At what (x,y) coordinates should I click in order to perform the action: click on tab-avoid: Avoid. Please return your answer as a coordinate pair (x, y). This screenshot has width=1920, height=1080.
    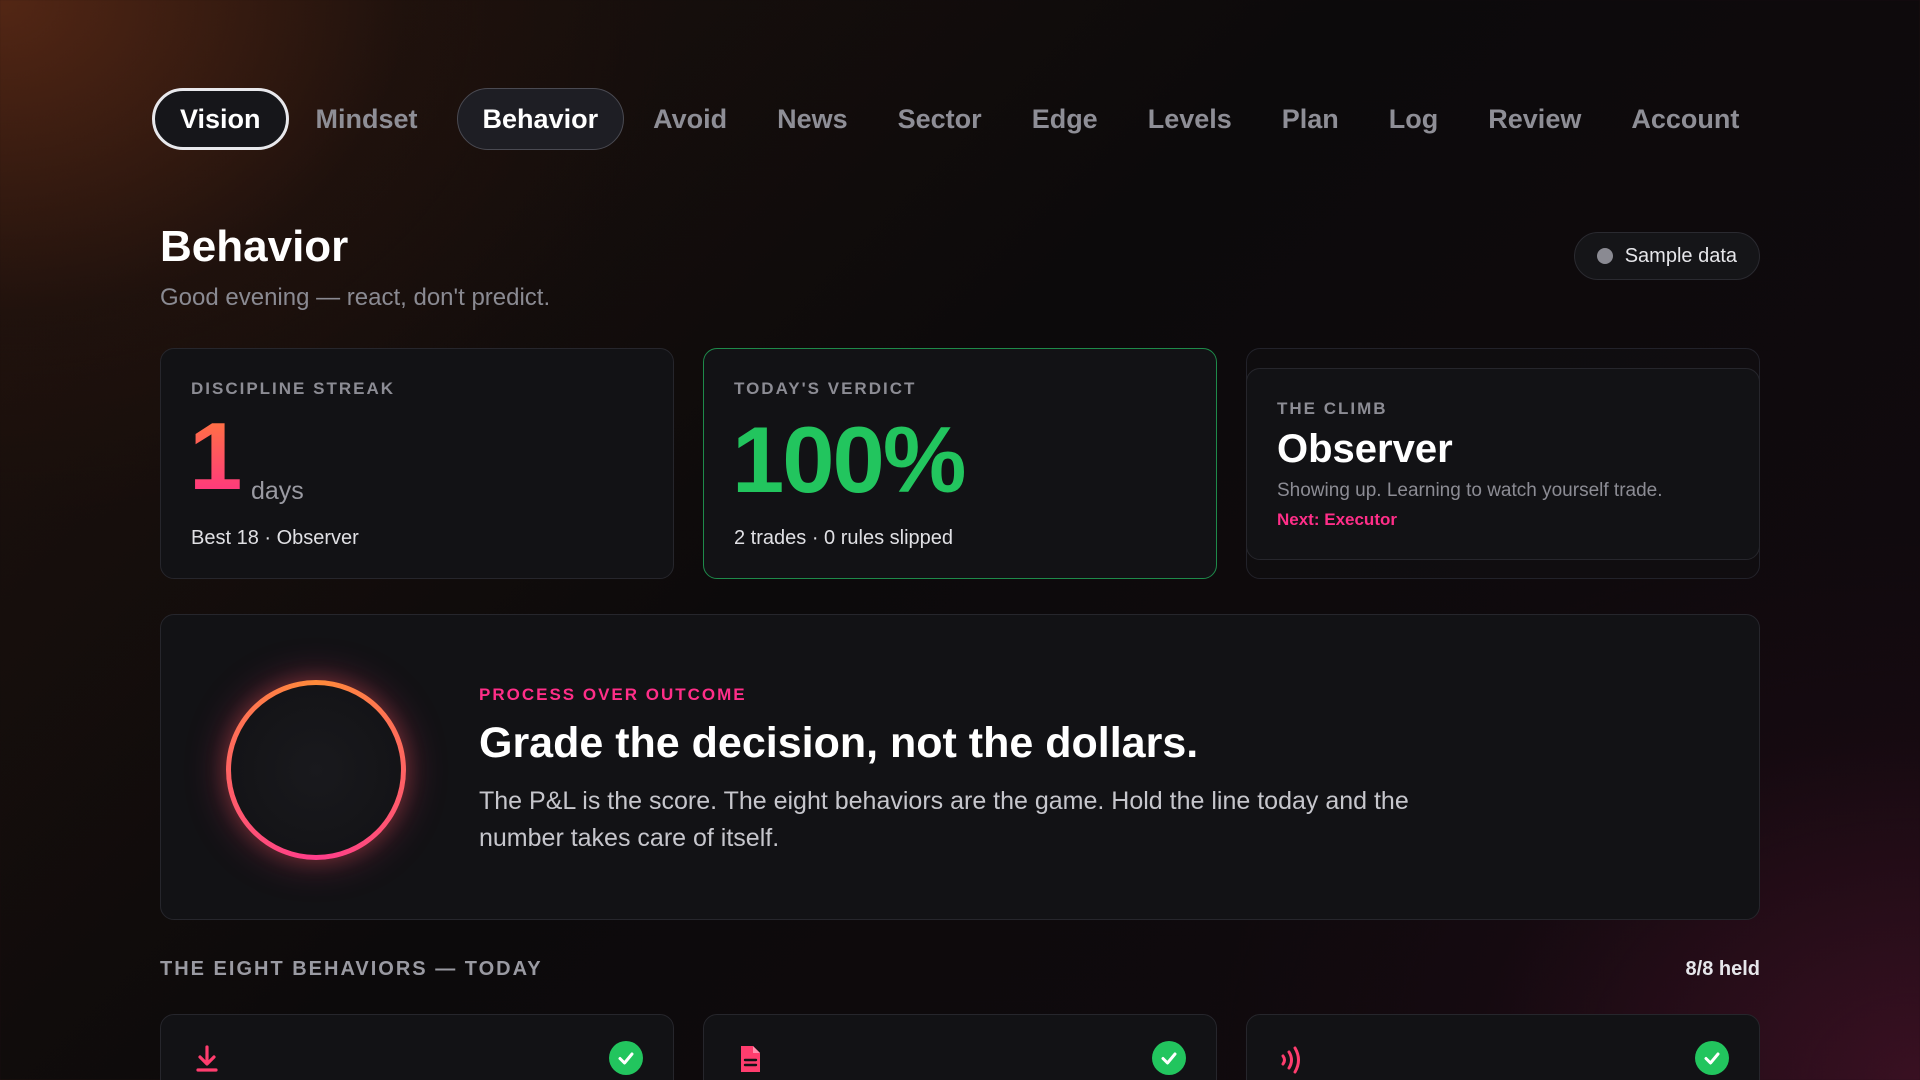
    Looking at the image, I should click on (690, 119).